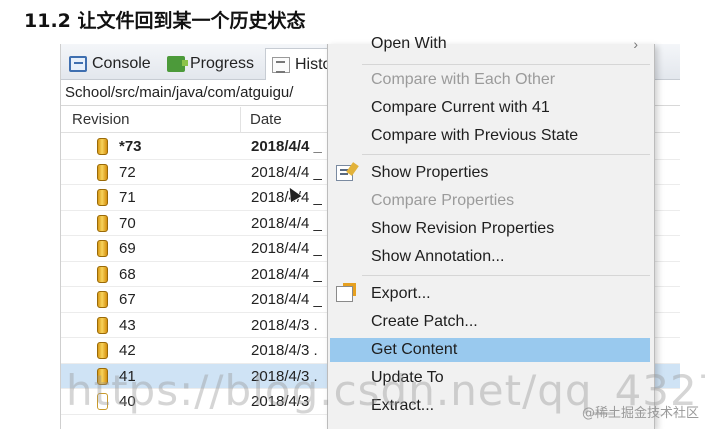 This screenshot has height=429, width=705. I want to click on tab-console: Console, so click(110, 64).